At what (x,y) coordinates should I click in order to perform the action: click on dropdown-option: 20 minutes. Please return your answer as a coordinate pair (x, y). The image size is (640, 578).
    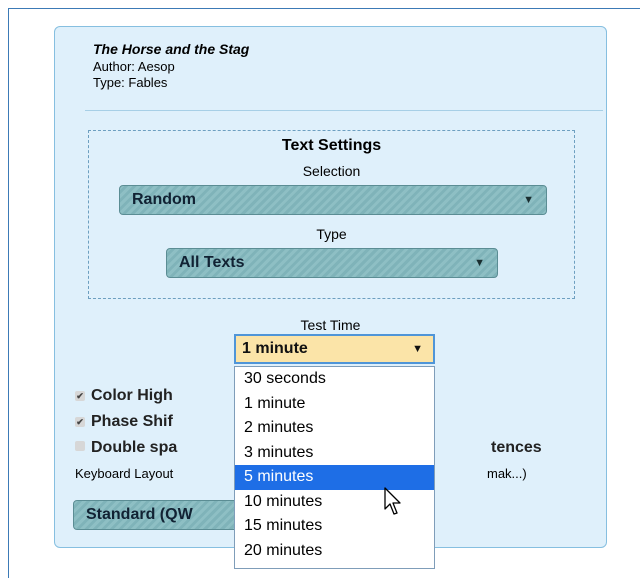
    Looking at the image, I should click on (334, 551).